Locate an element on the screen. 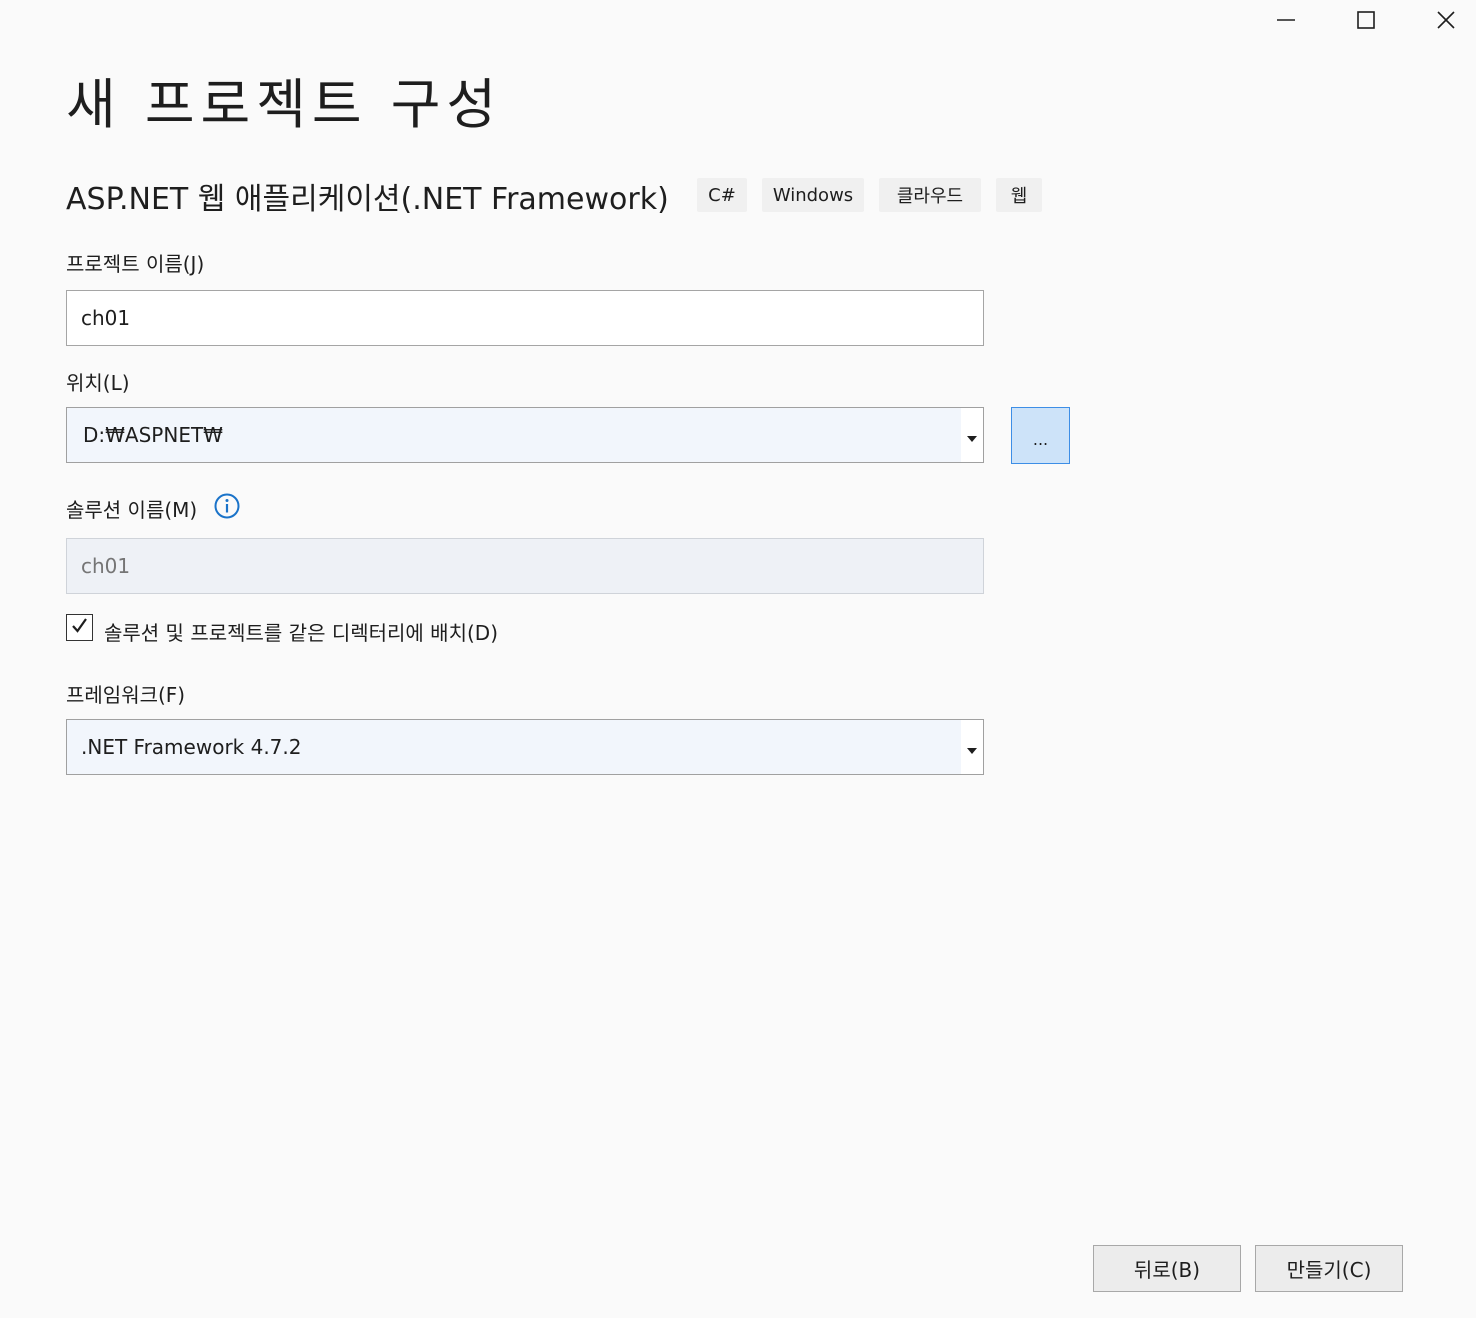 Image resolution: width=1476 pixels, height=1318 pixels. close-button is located at coordinates (1446, 20).